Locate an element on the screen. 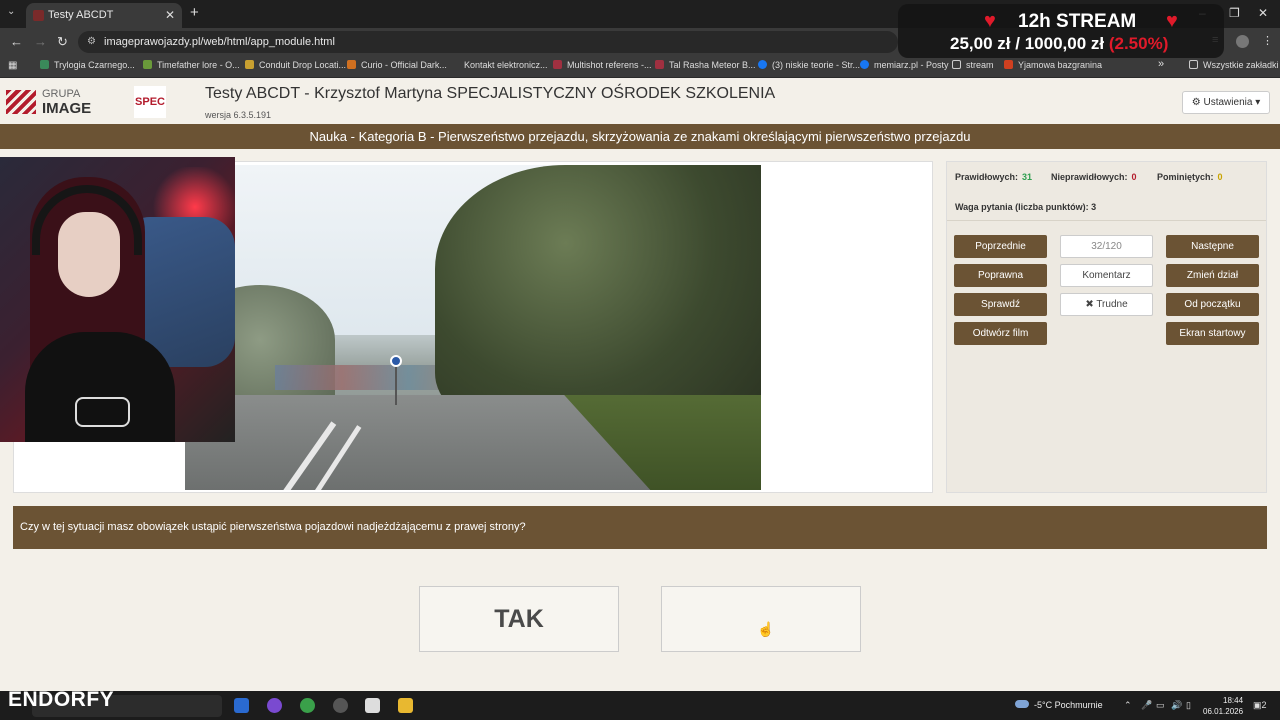  endorfy-watermark: ENDORFY is located at coordinates (61, 699).